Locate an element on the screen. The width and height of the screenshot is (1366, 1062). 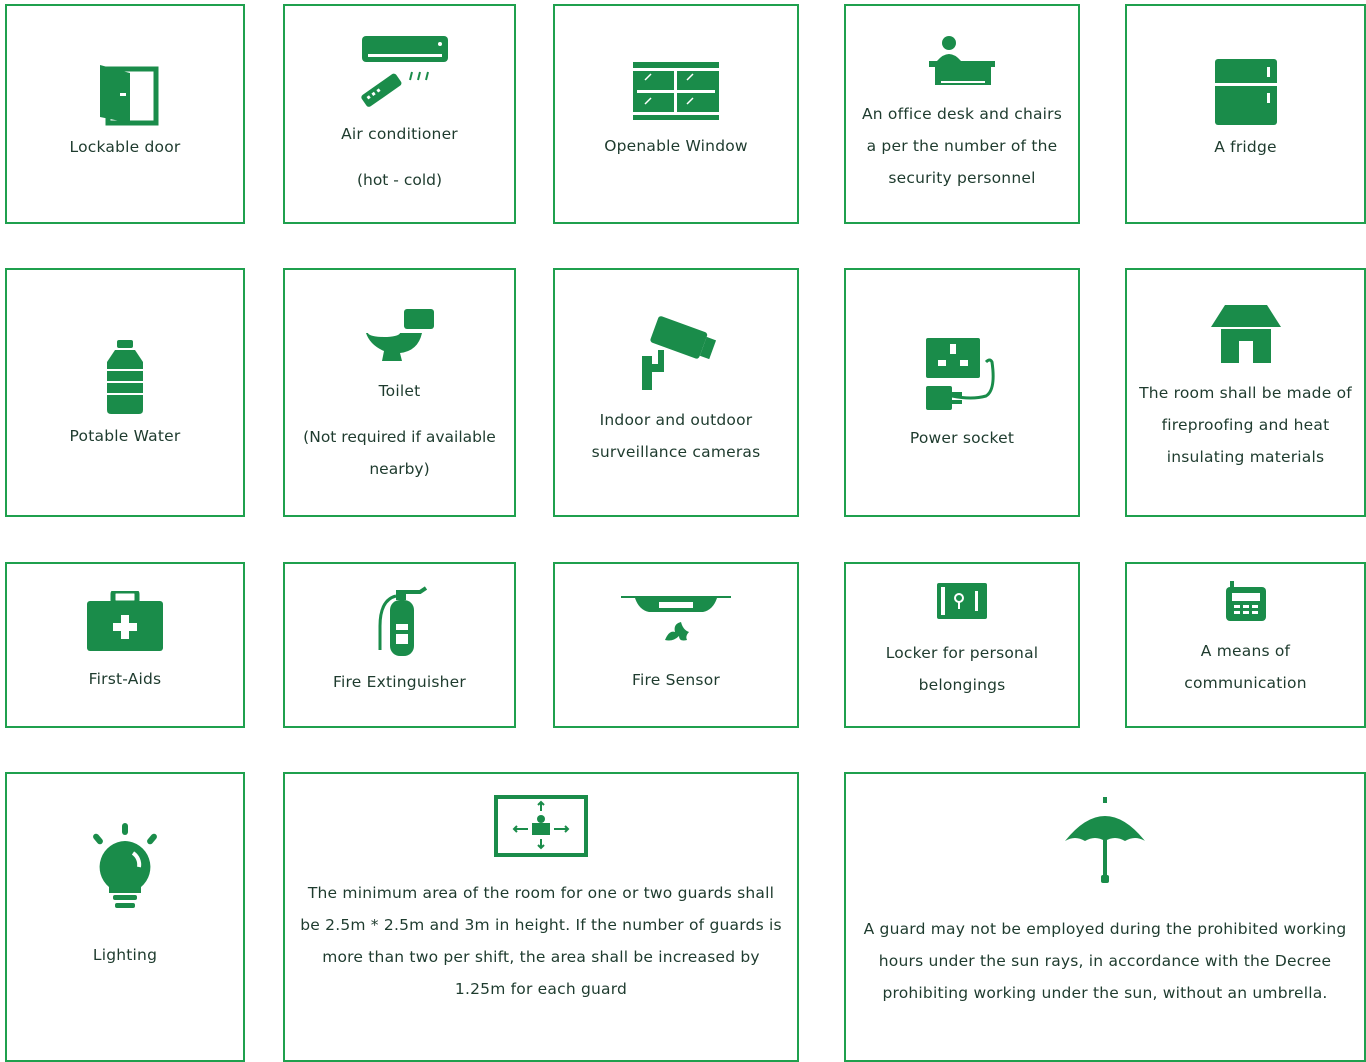
card-lighting: Lighting is located at coordinates (125, 917).